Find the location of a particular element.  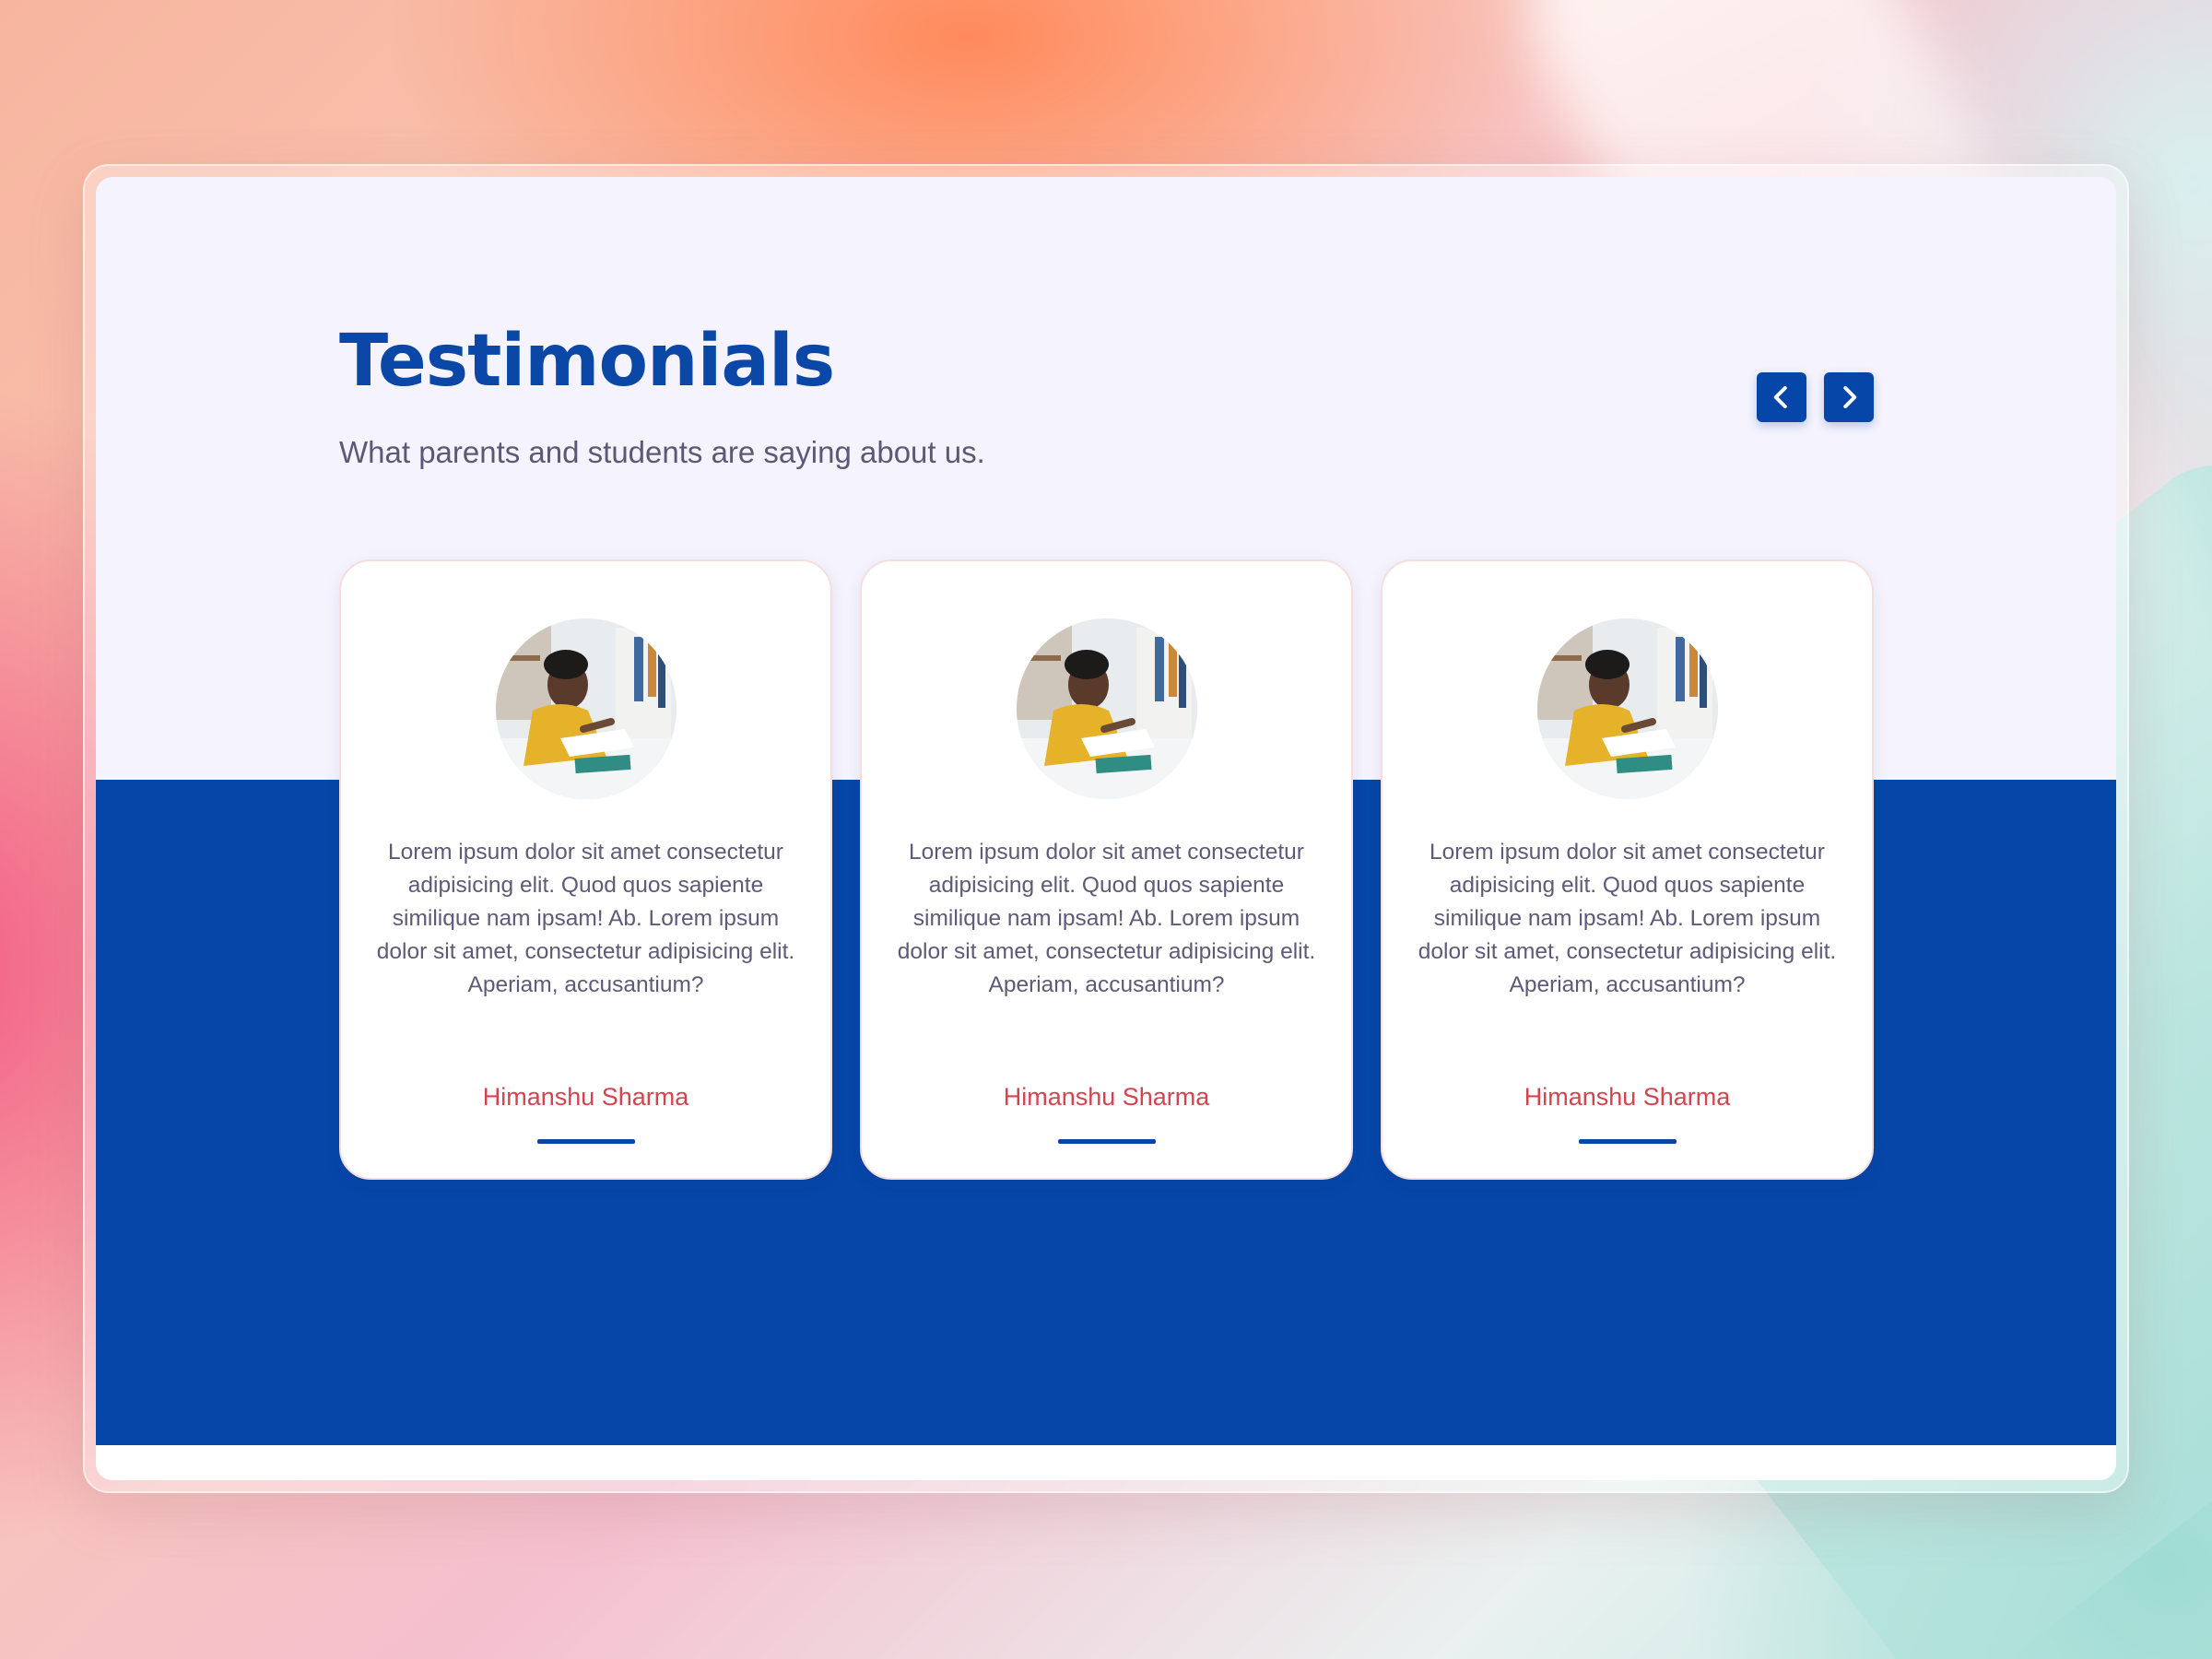

bottom-strip is located at coordinates (1106, 1462).